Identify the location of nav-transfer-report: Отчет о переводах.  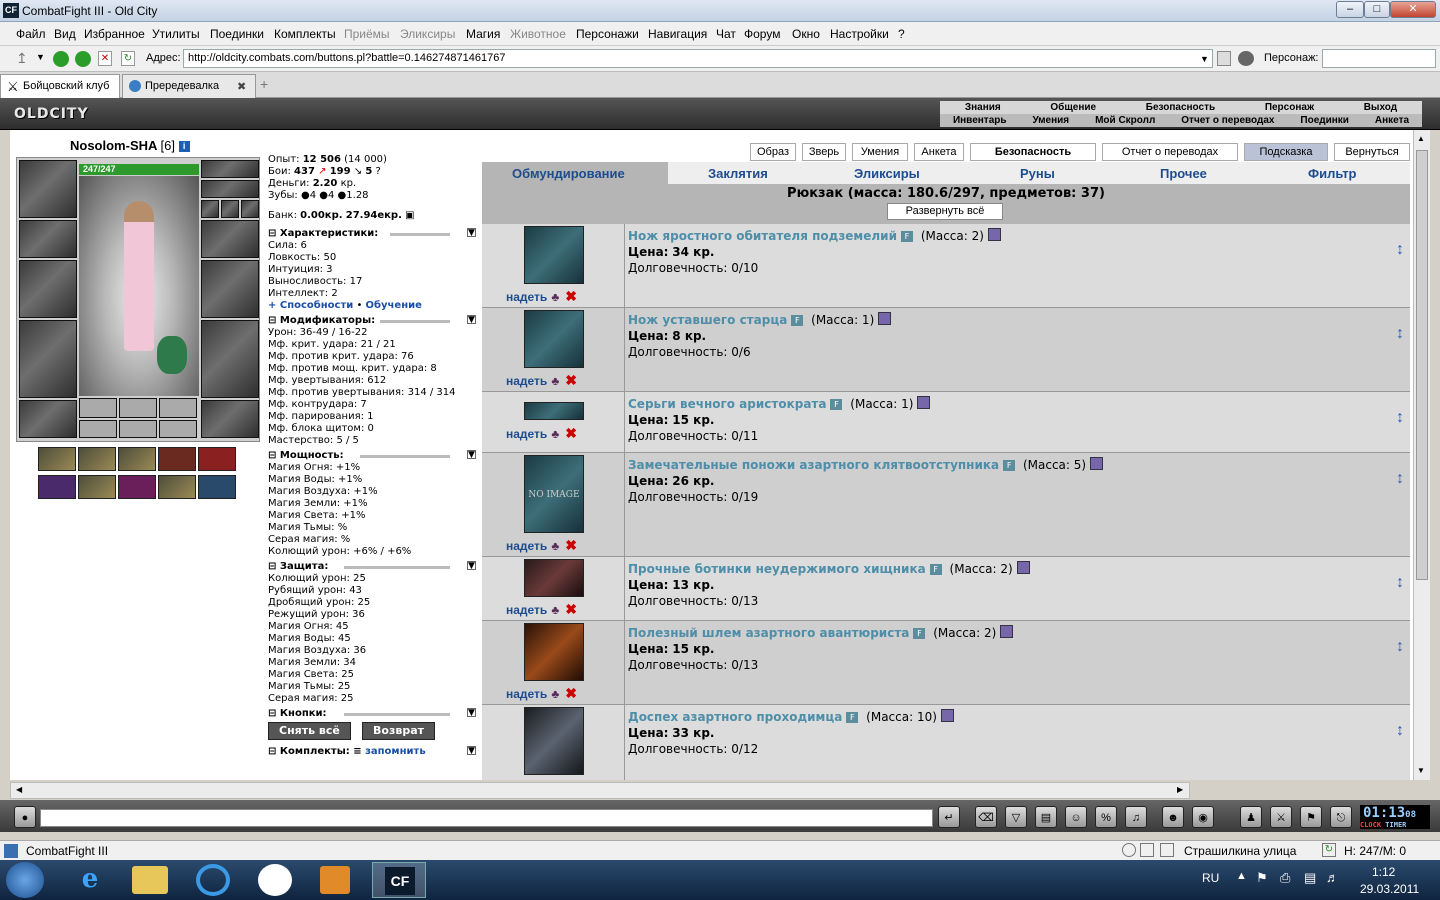
(1227, 120).